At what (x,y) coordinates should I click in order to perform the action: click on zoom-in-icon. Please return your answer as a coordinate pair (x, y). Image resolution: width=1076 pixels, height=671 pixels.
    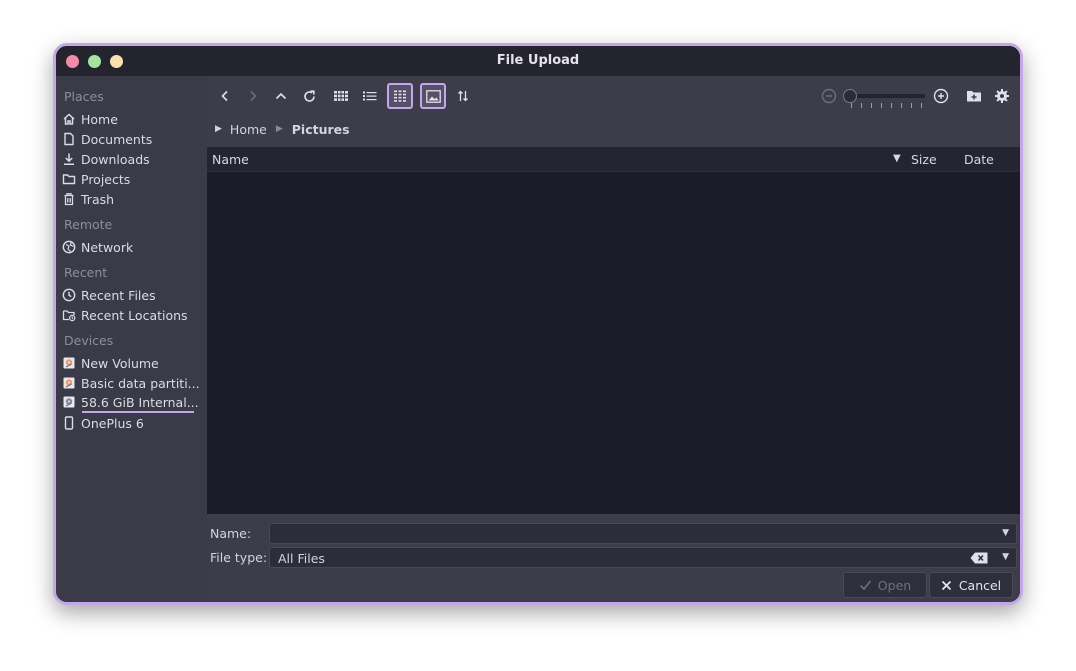
    Looking at the image, I should click on (941, 96).